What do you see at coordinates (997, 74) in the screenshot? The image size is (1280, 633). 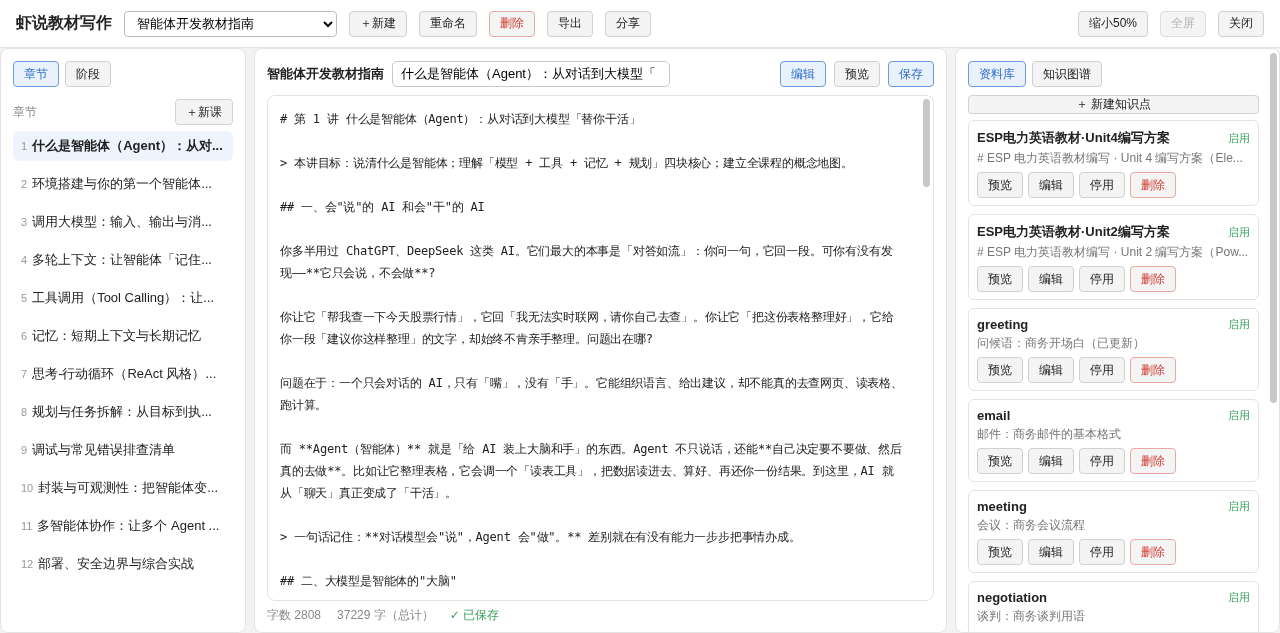 I see `library-tab: 资料库` at bounding box center [997, 74].